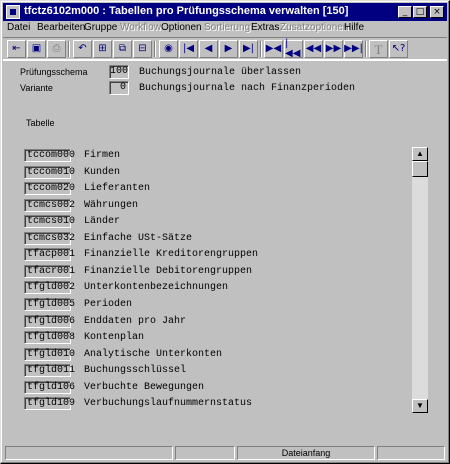 This screenshot has height=464, width=450. I want to click on table-description: Unterkontenbezeichnungen, so click(156, 287).